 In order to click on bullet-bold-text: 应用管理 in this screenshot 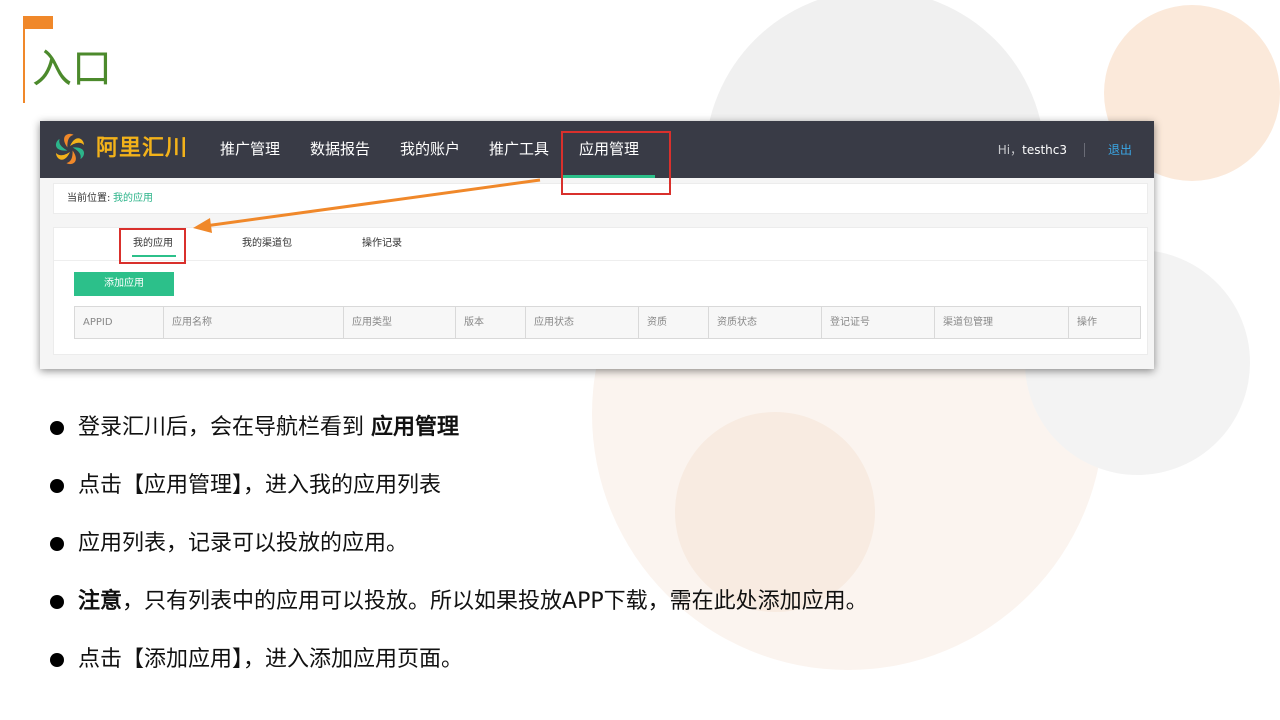, I will do `click(415, 427)`.